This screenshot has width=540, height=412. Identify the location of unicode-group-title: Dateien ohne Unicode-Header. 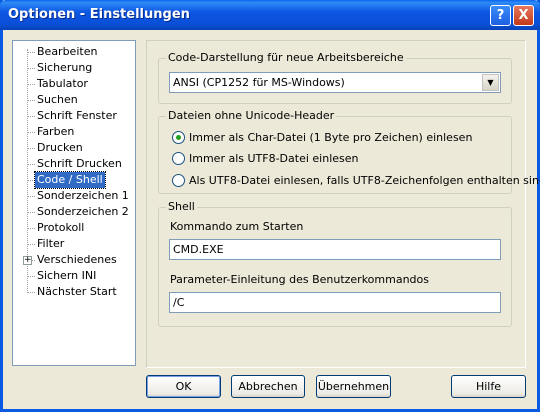
(251, 115).